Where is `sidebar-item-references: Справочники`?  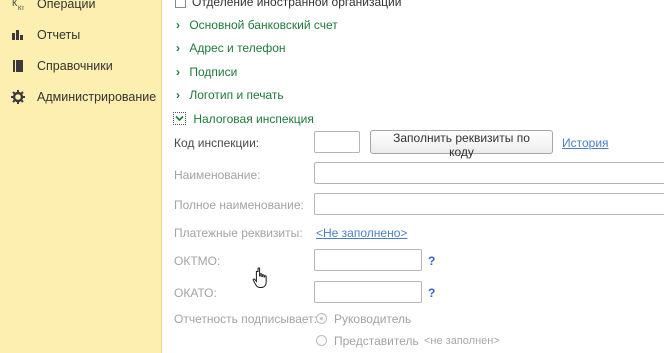 sidebar-item-references: Справочники is located at coordinates (80, 66).